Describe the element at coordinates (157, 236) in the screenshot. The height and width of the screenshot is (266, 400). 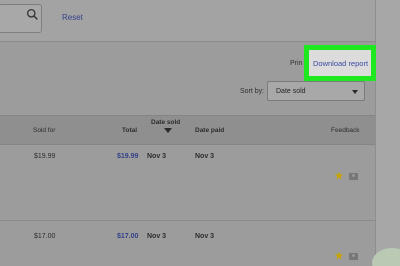
I see `row-2-date-sold: Nov 3` at that location.